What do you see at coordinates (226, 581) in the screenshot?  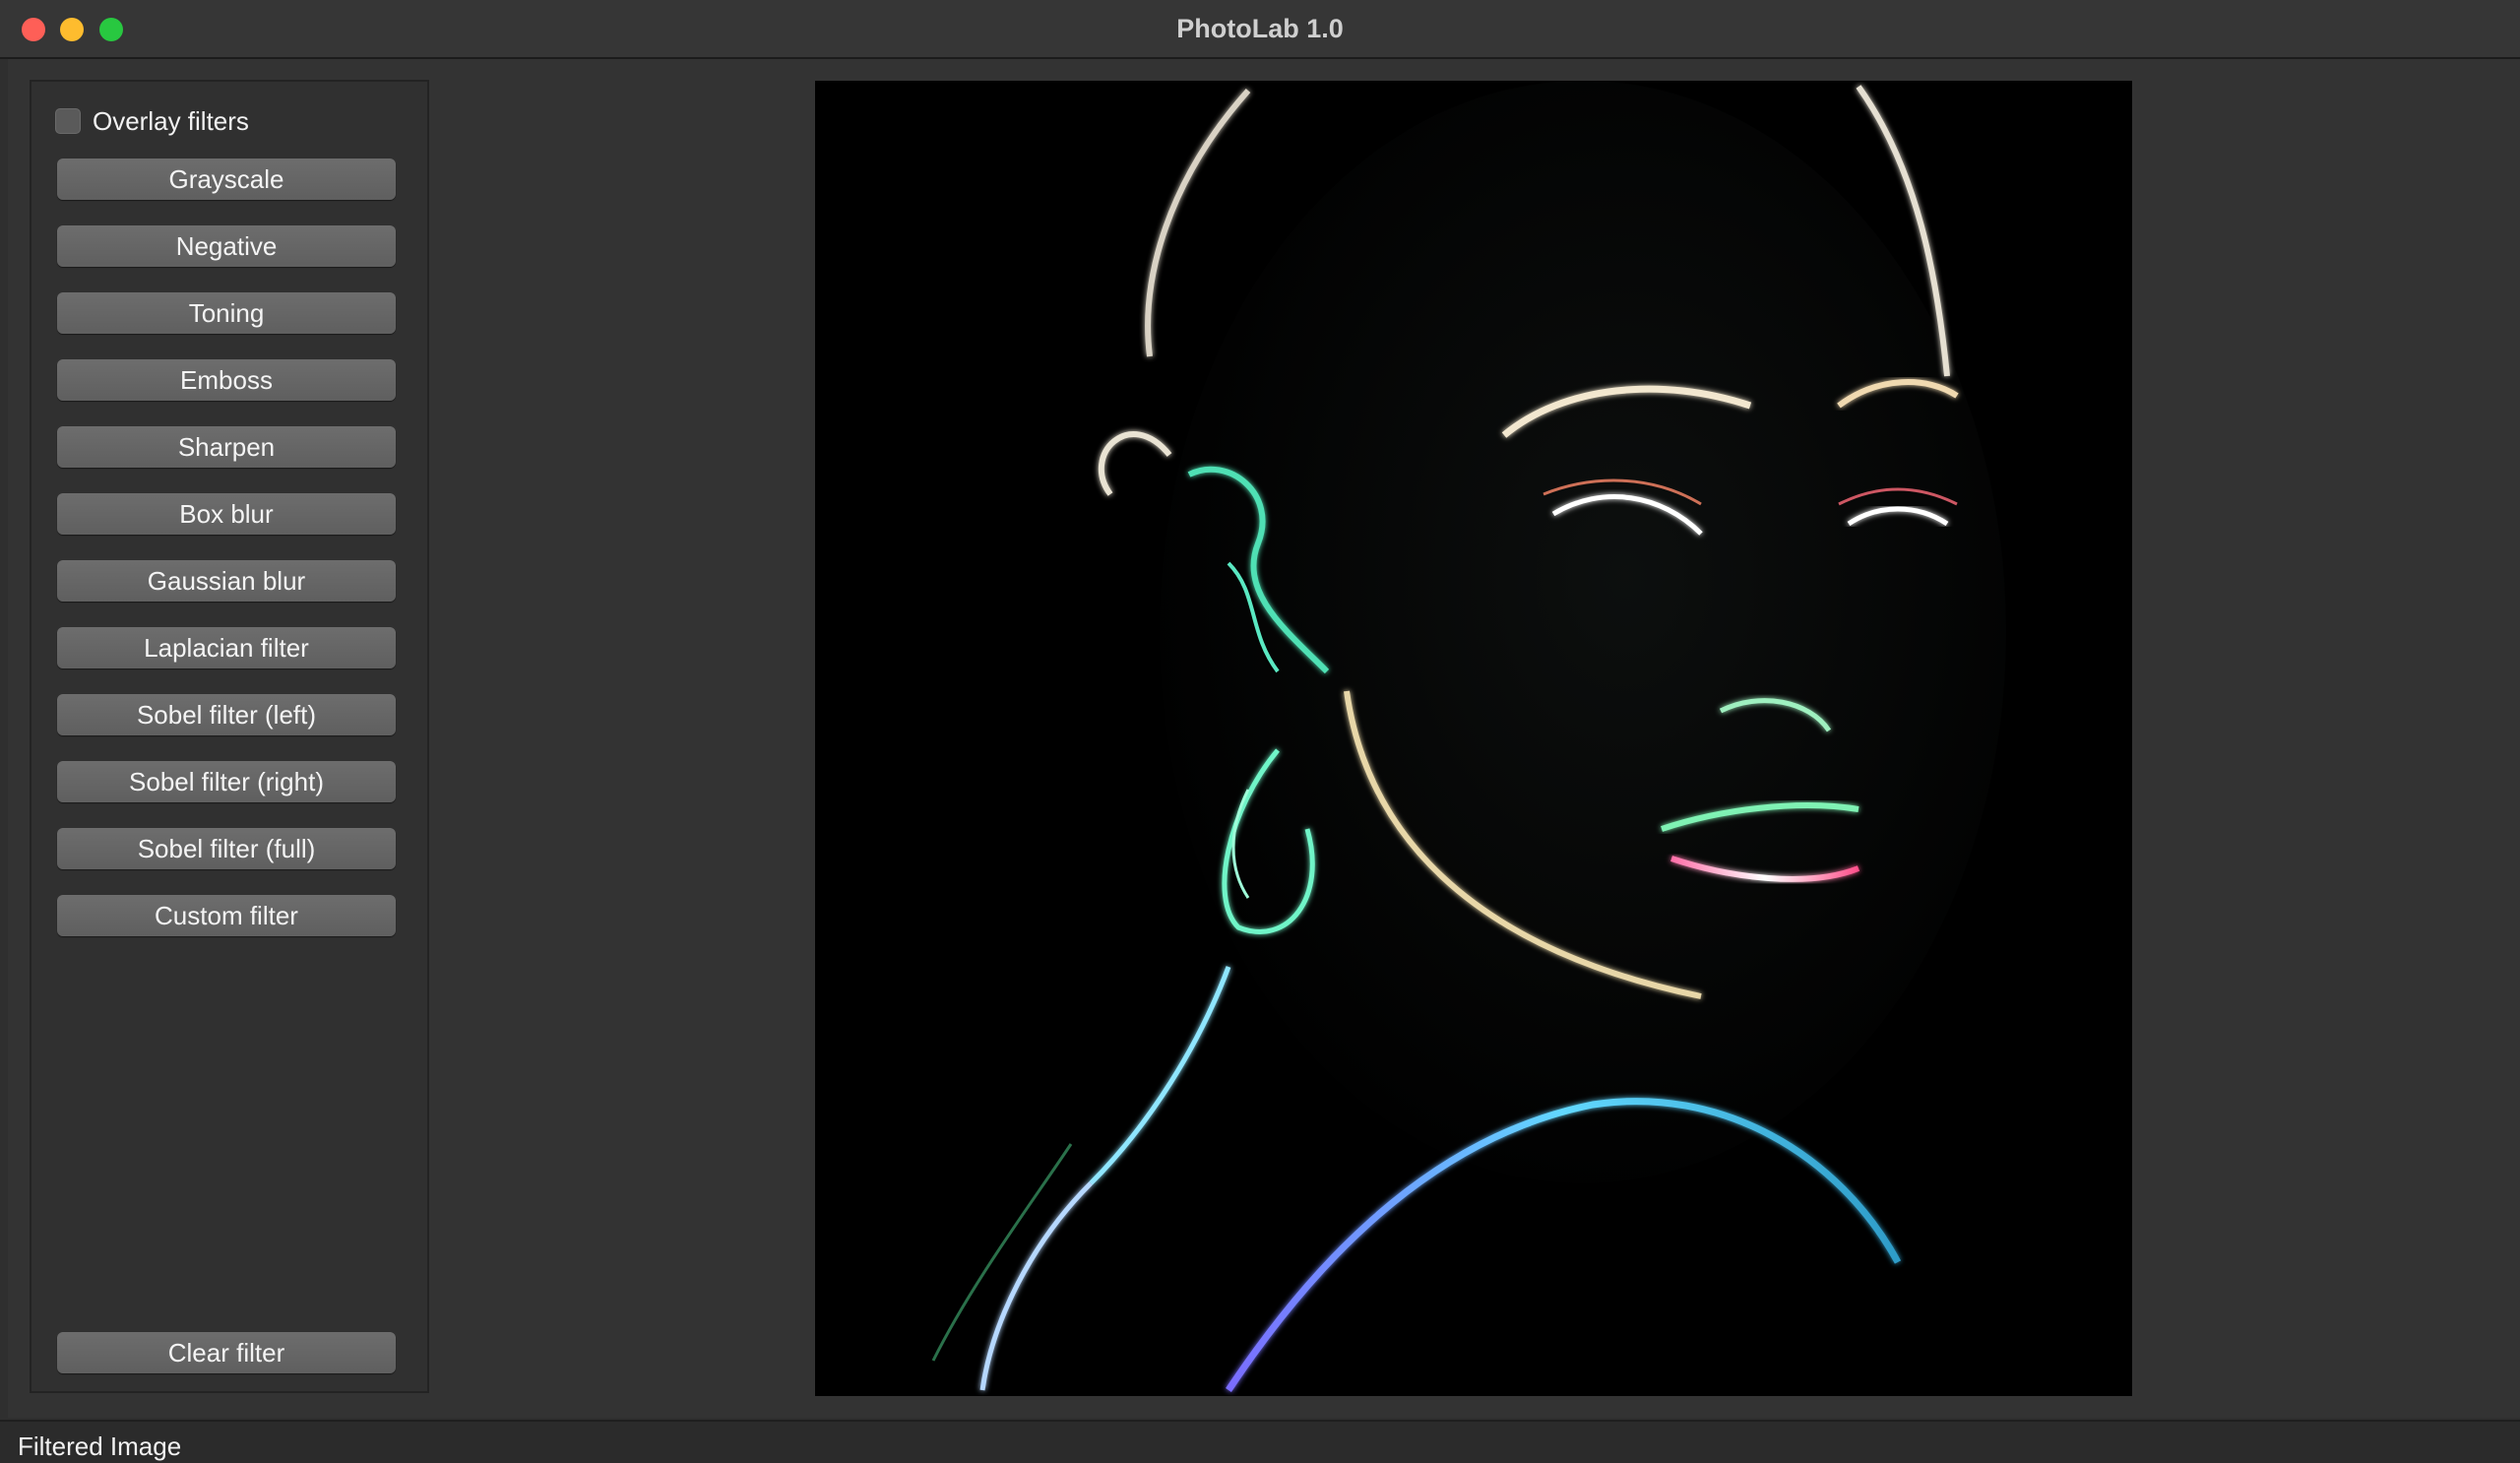 I see `gaussian-blur-button: Gaussian blur` at bounding box center [226, 581].